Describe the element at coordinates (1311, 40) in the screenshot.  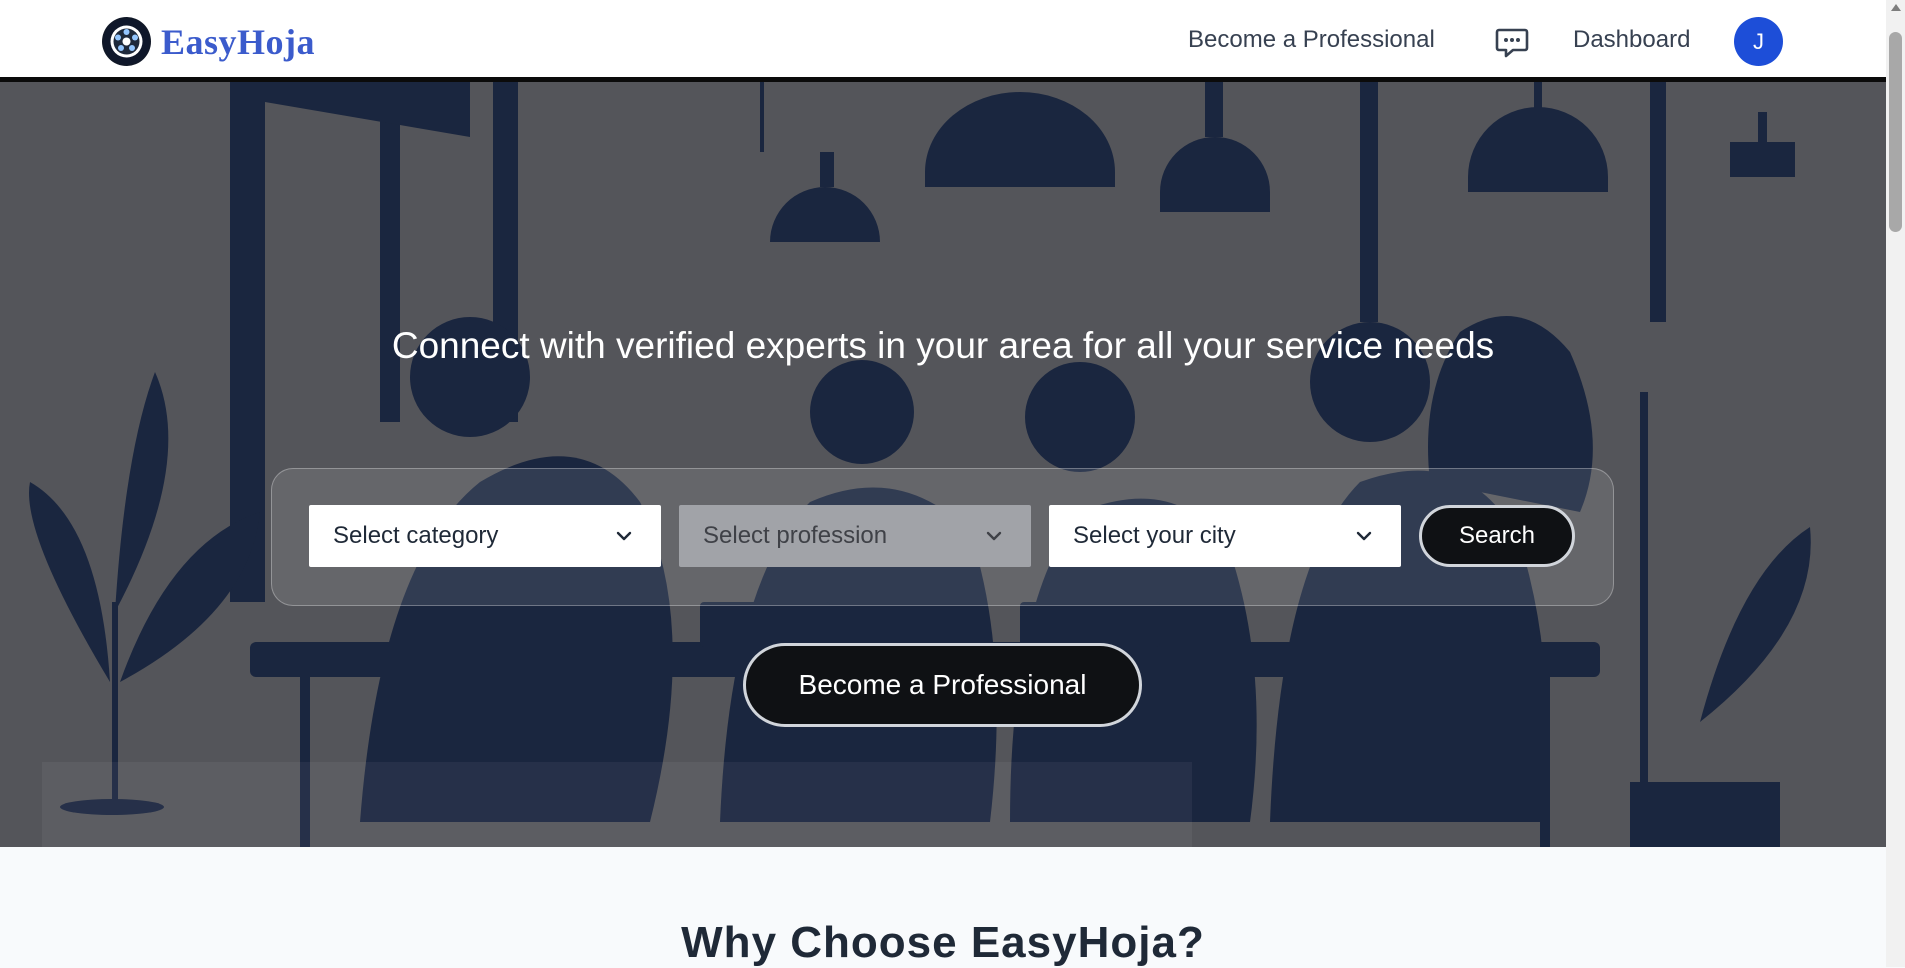
I see `nav-become-professional-link: Become a Professional` at that location.